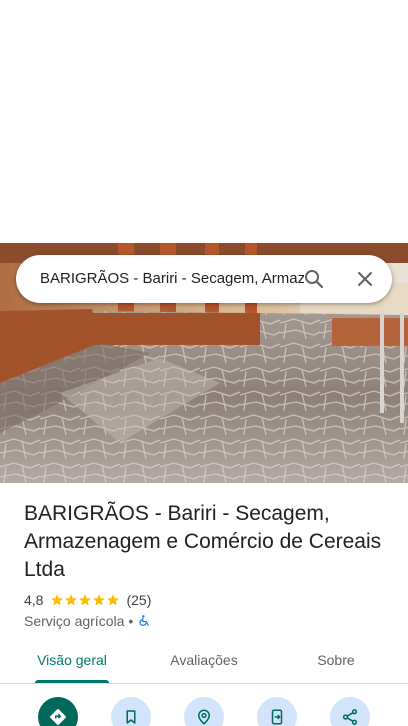 The height and width of the screenshot is (726, 408). What do you see at coordinates (138, 600) in the screenshot?
I see `review-count: (25)` at bounding box center [138, 600].